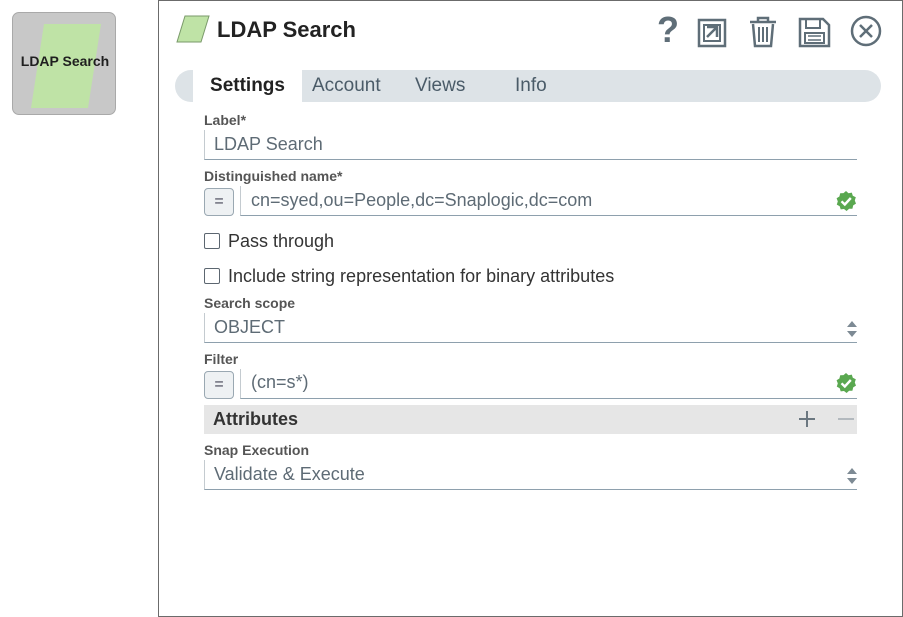 This screenshot has height=617, width=903. What do you see at coordinates (273, 176) in the screenshot?
I see `dn-field-label: Distinguished name*` at bounding box center [273, 176].